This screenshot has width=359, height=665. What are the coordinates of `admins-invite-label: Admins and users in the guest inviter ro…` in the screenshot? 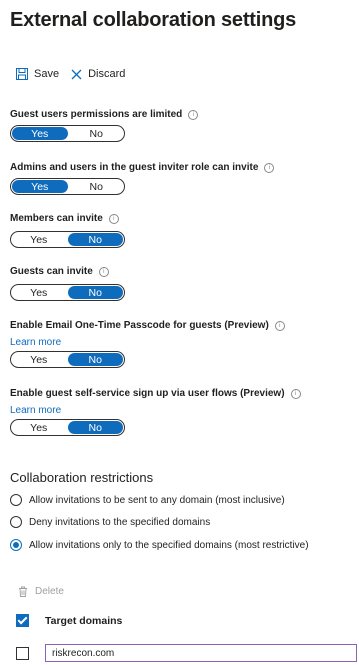 It's located at (142, 167).